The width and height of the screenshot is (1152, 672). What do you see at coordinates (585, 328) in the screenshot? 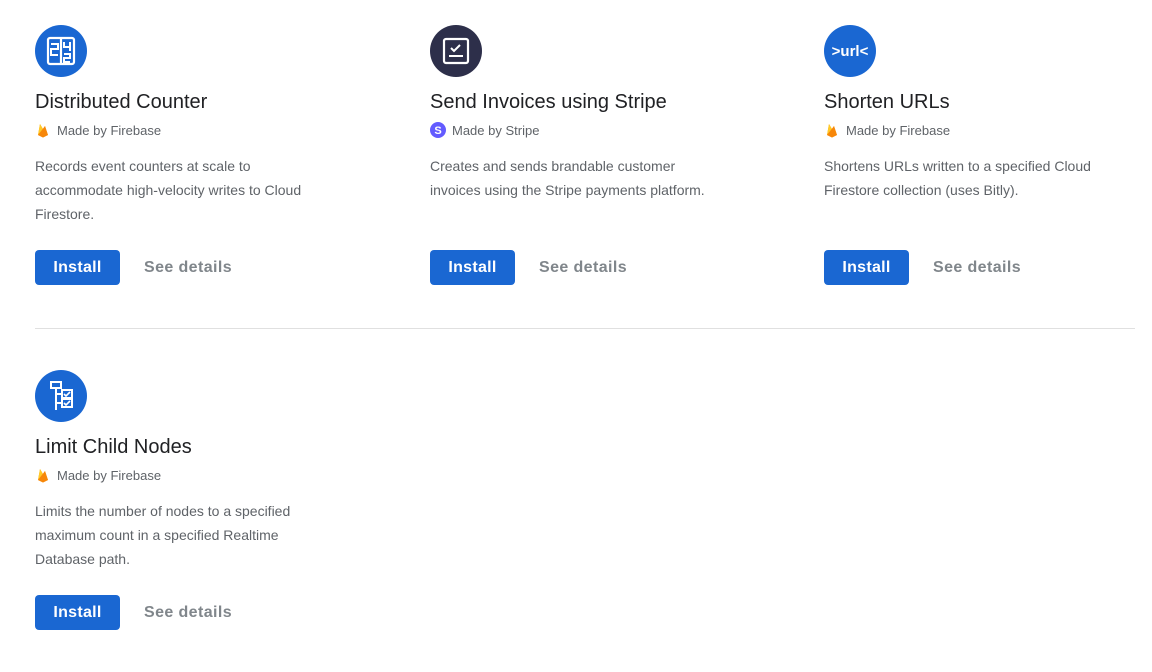
I see `row-divider` at bounding box center [585, 328].